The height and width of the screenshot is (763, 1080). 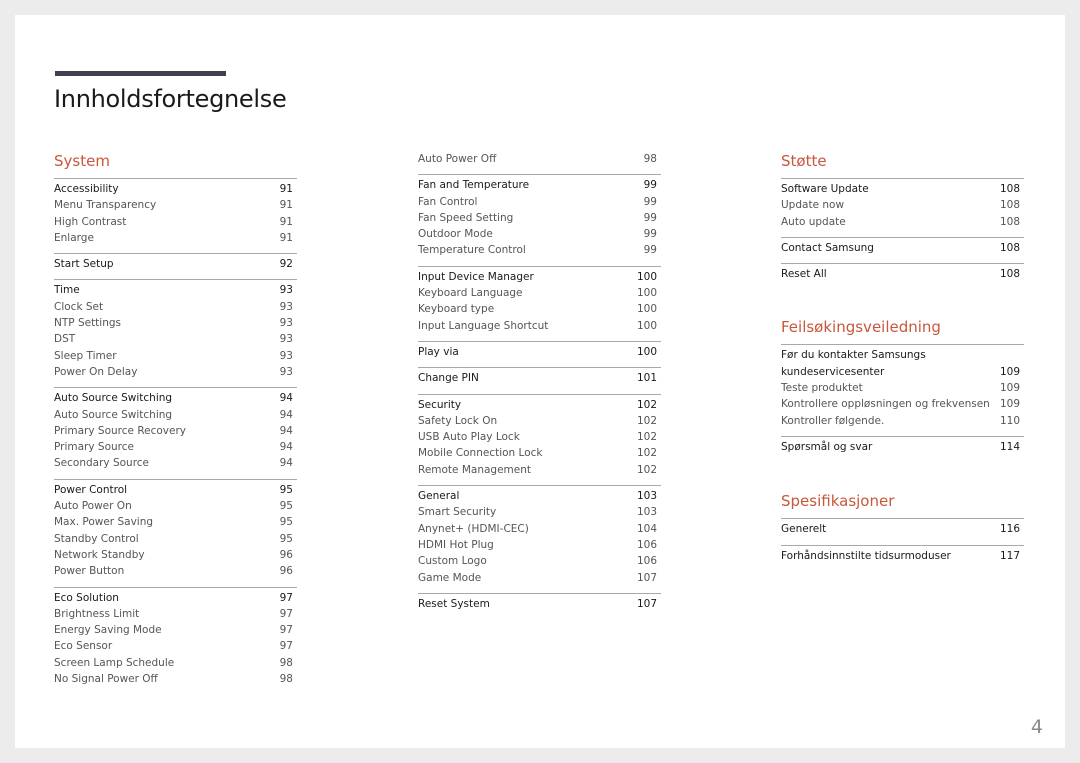 What do you see at coordinates (175, 506) in the screenshot?
I see `toc-entry: Auto Power On 95` at bounding box center [175, 506].